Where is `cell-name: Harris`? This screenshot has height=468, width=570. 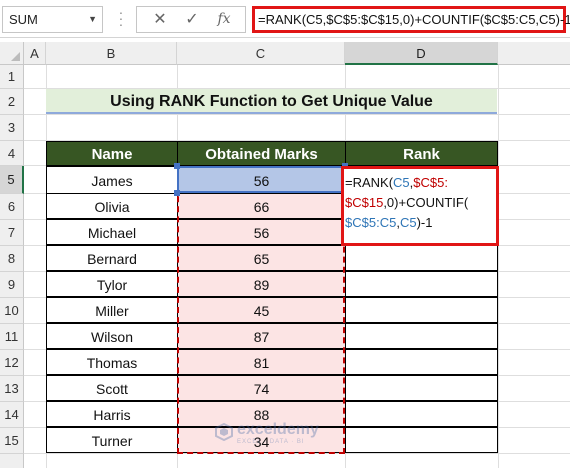
cell-name: Harris is located at coordinates (112, 414).